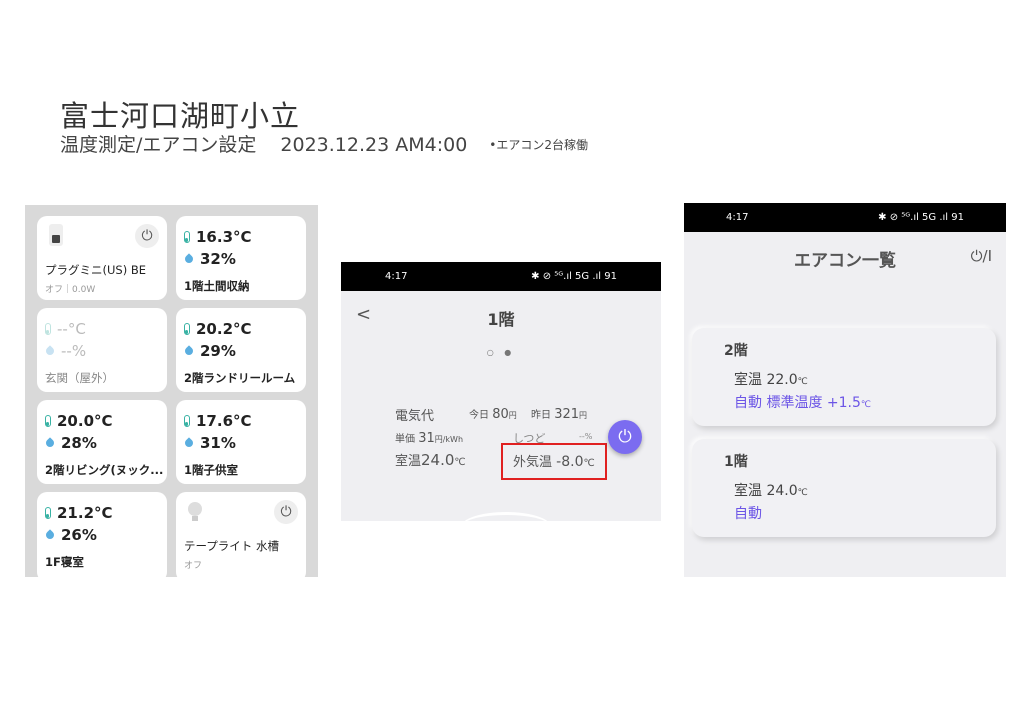 Image resolution: width=1024 pixels, height=720 pixels. Describe the element at coordinates (180, 116) in the screenshot. I see `page-title: 富士河口湖町小立` at that location.